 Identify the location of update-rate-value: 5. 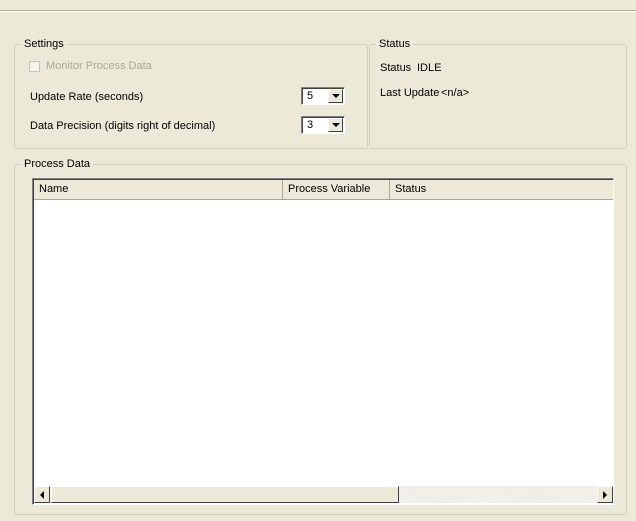
(310, 96).